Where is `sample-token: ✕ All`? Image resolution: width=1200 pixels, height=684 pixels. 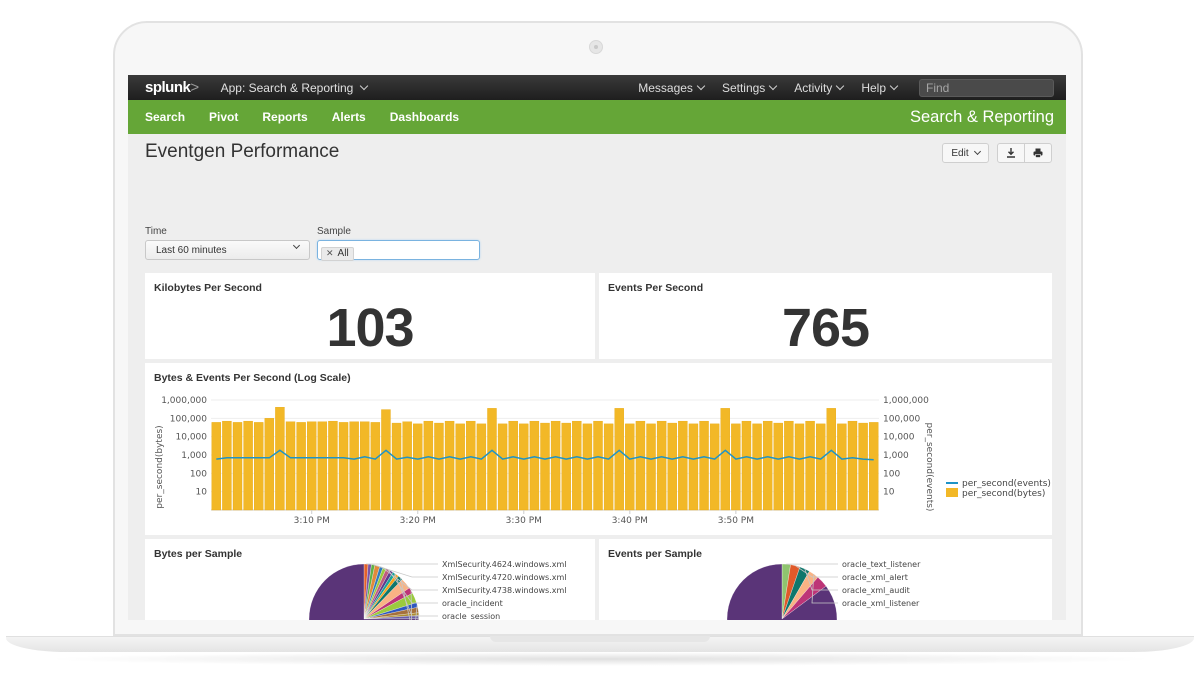
sample-token: ✕ All is located at coordinates (337, 253).